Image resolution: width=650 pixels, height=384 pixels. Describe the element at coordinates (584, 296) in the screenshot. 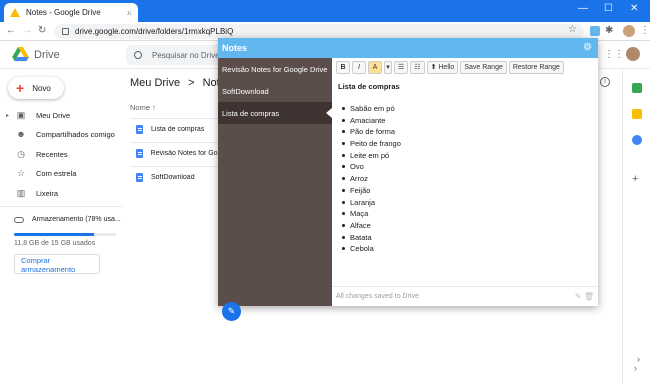

I see `edit-delete-icons: ✎ 🗑` at that location.